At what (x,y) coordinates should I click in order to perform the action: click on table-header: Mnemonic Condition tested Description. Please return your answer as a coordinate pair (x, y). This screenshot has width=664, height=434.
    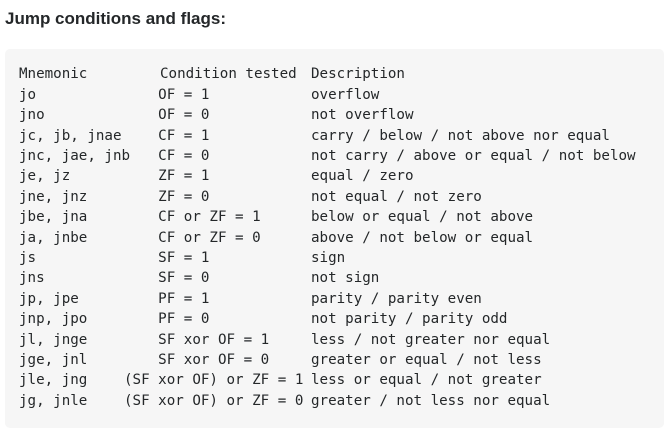
    Looking at the image, I should click on (339, 74).